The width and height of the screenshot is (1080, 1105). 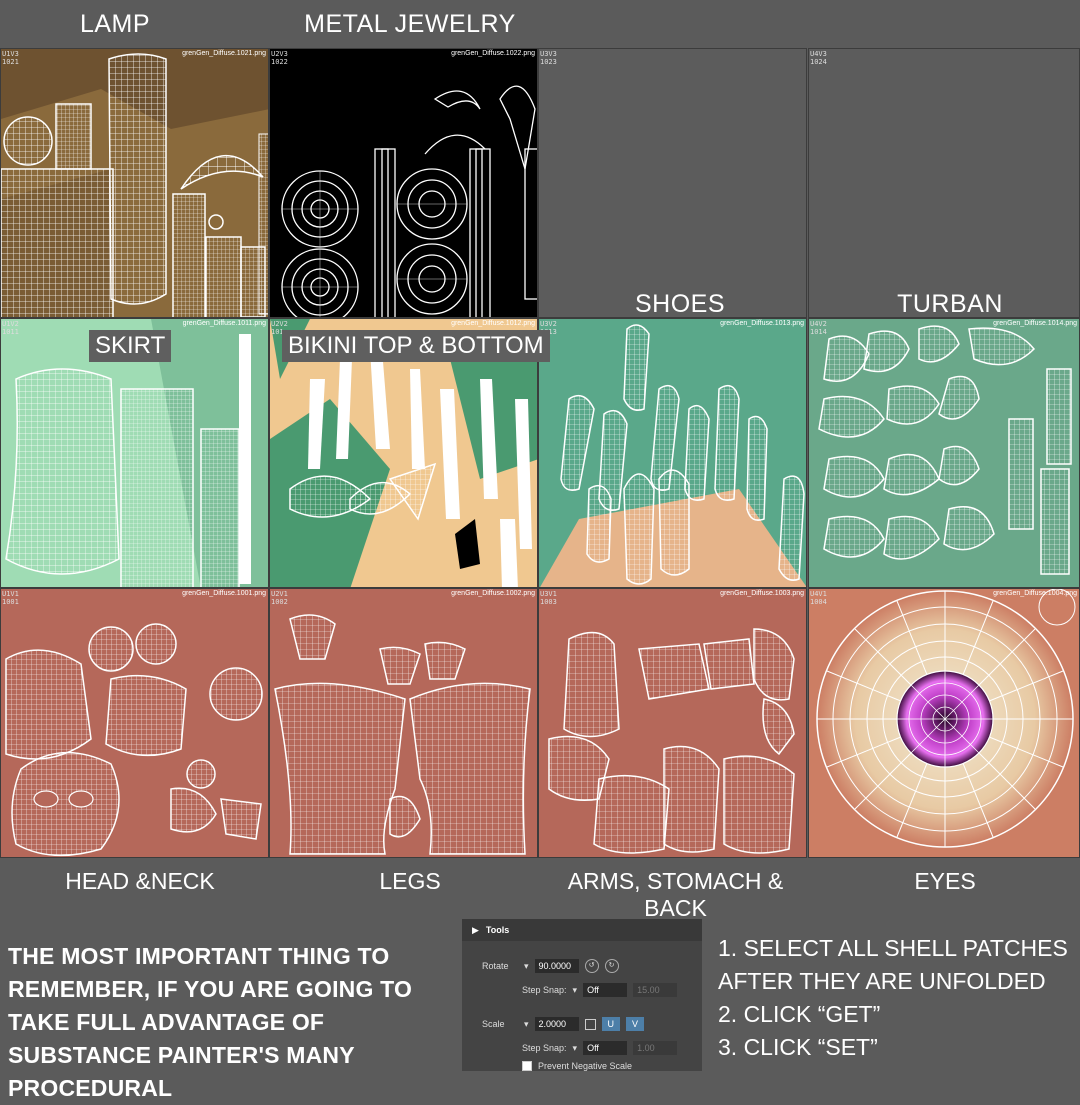 What do you see at coordinates (409, 201) in the screenshot?
I see `jewelry-uv-shells` at bounding box center [409, 201].